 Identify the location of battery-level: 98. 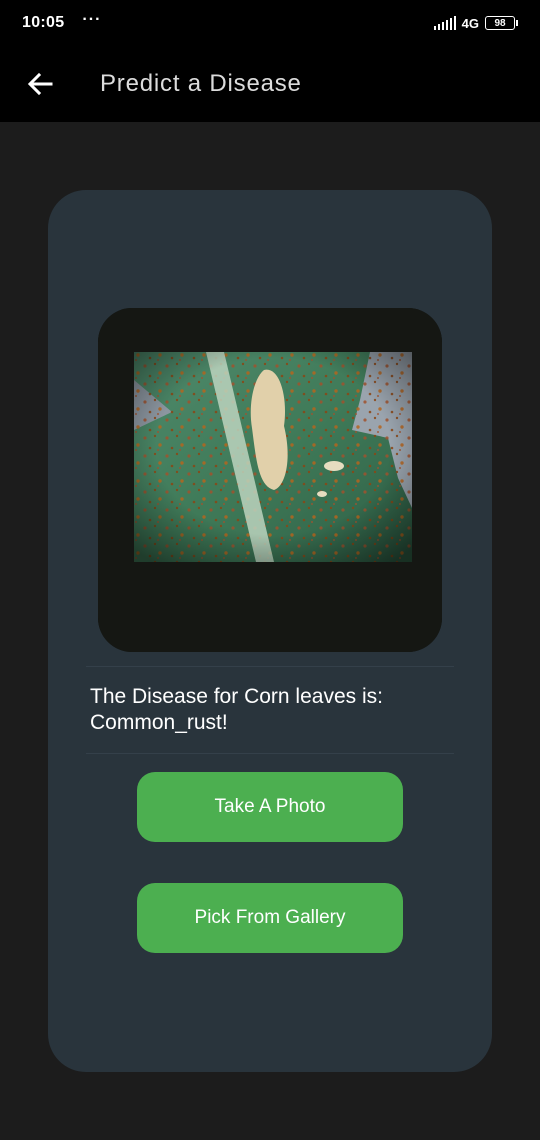
(500, 23).